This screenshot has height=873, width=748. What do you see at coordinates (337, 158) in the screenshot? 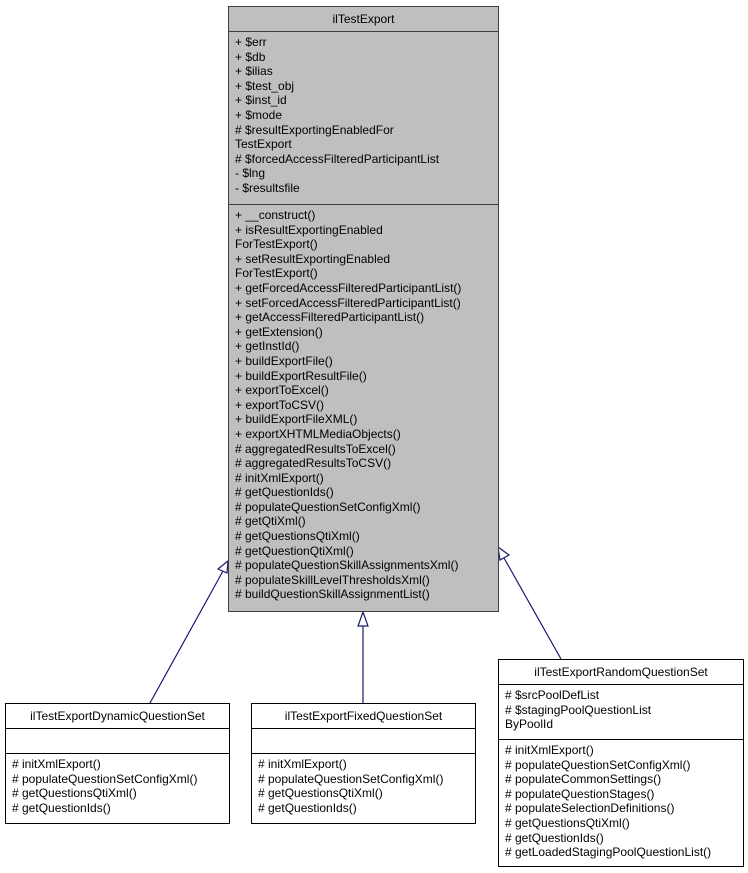
I see `attribute-item: # $forcedAccessFilteredParticipantList` at bounding box center [337, 158].